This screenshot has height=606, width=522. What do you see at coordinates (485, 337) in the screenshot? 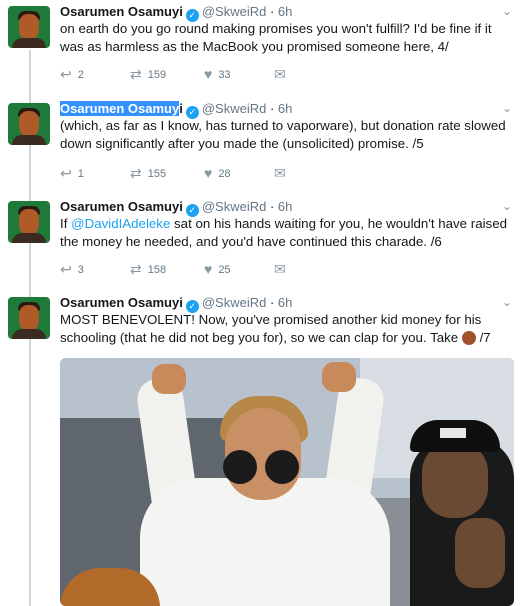
I see `tweet-text-end: /7` at bounding box center [485, 337].